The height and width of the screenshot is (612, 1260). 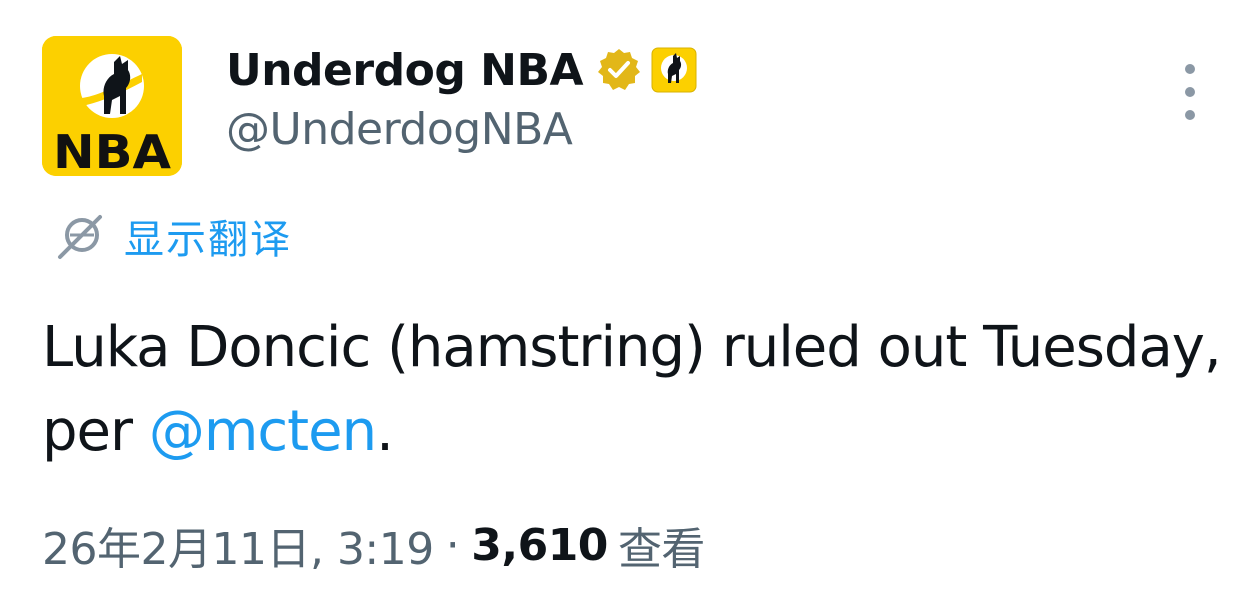 I want to click on show-translation-button: 显示翻译, so click(x=174, y=236).